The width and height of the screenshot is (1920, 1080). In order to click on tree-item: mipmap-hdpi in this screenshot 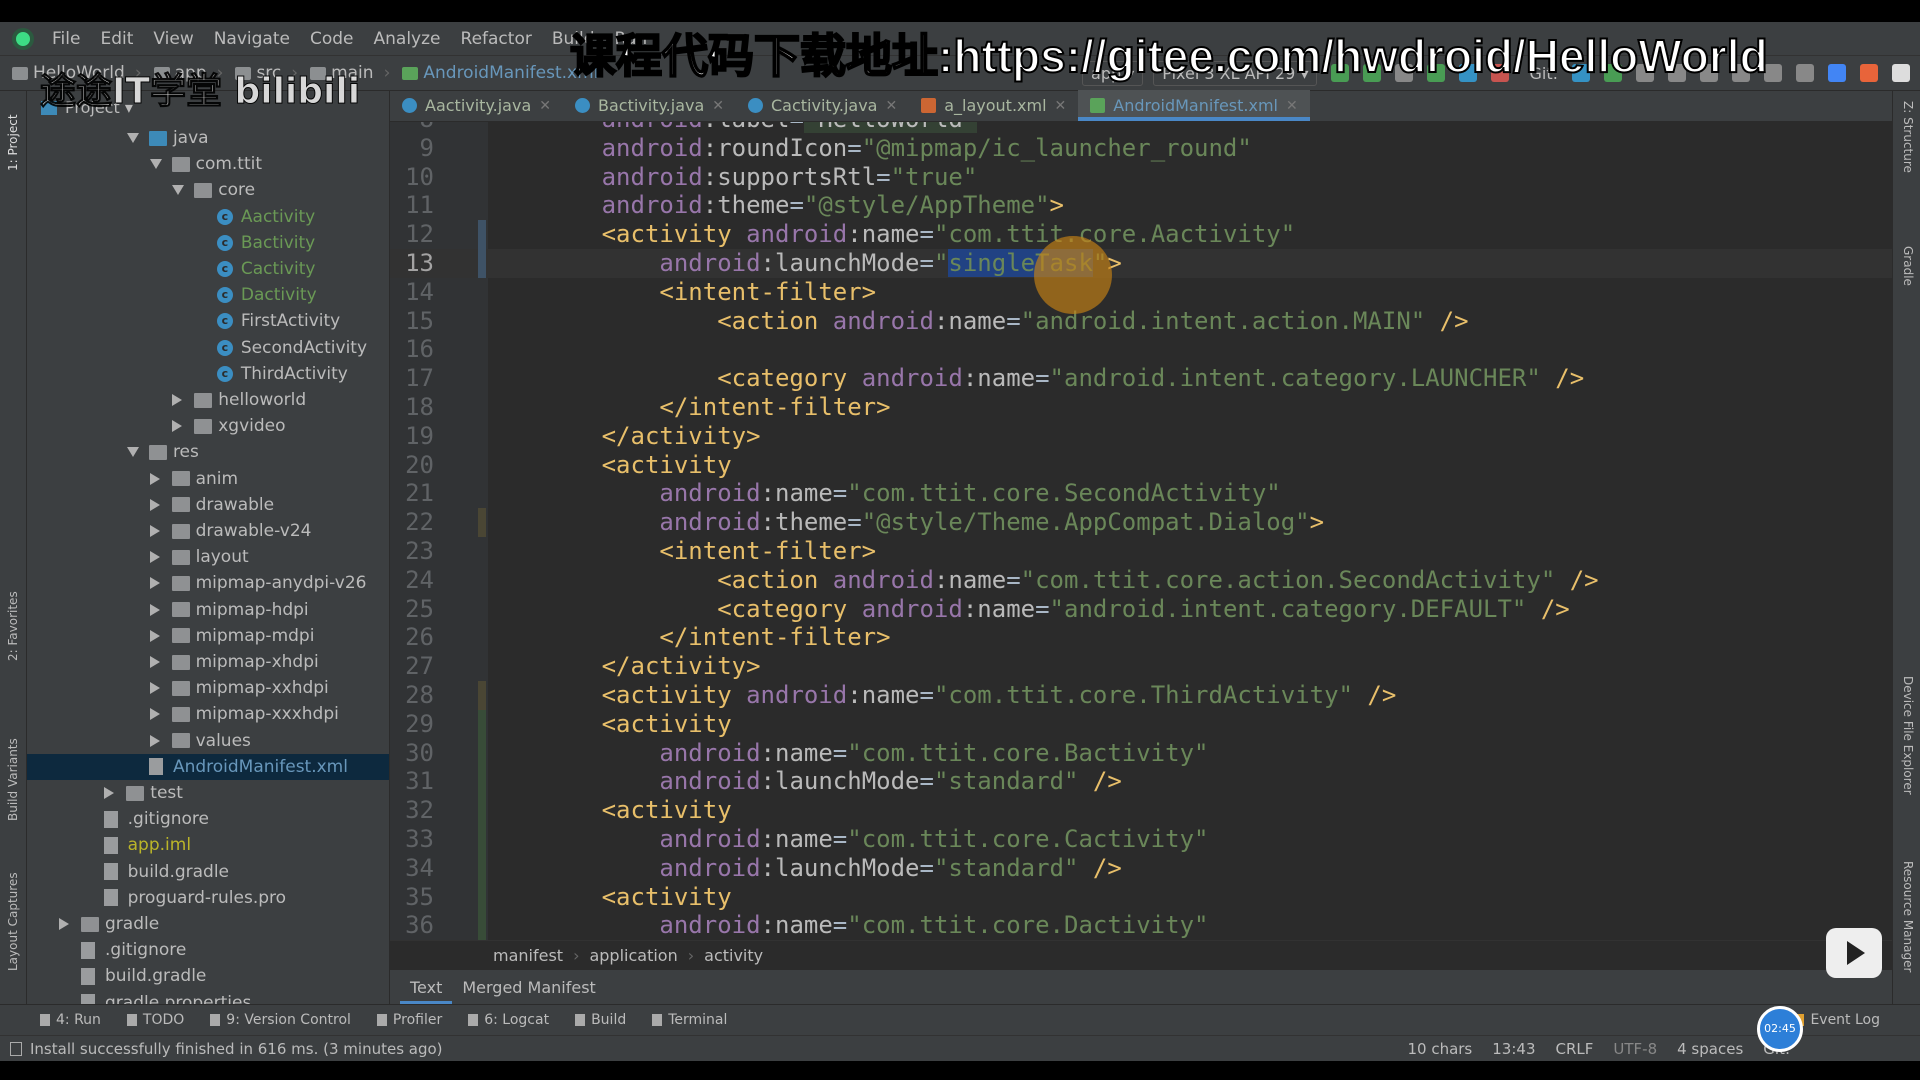, I will do `click(208, 610)`.